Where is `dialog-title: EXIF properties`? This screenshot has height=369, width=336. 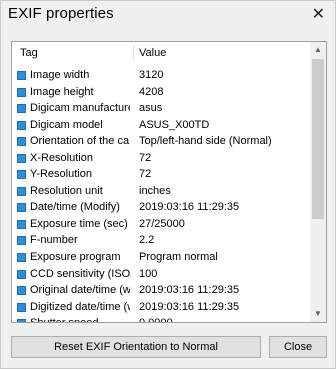
dialog-title: EXIF properties is located at coordinates (61, 13).